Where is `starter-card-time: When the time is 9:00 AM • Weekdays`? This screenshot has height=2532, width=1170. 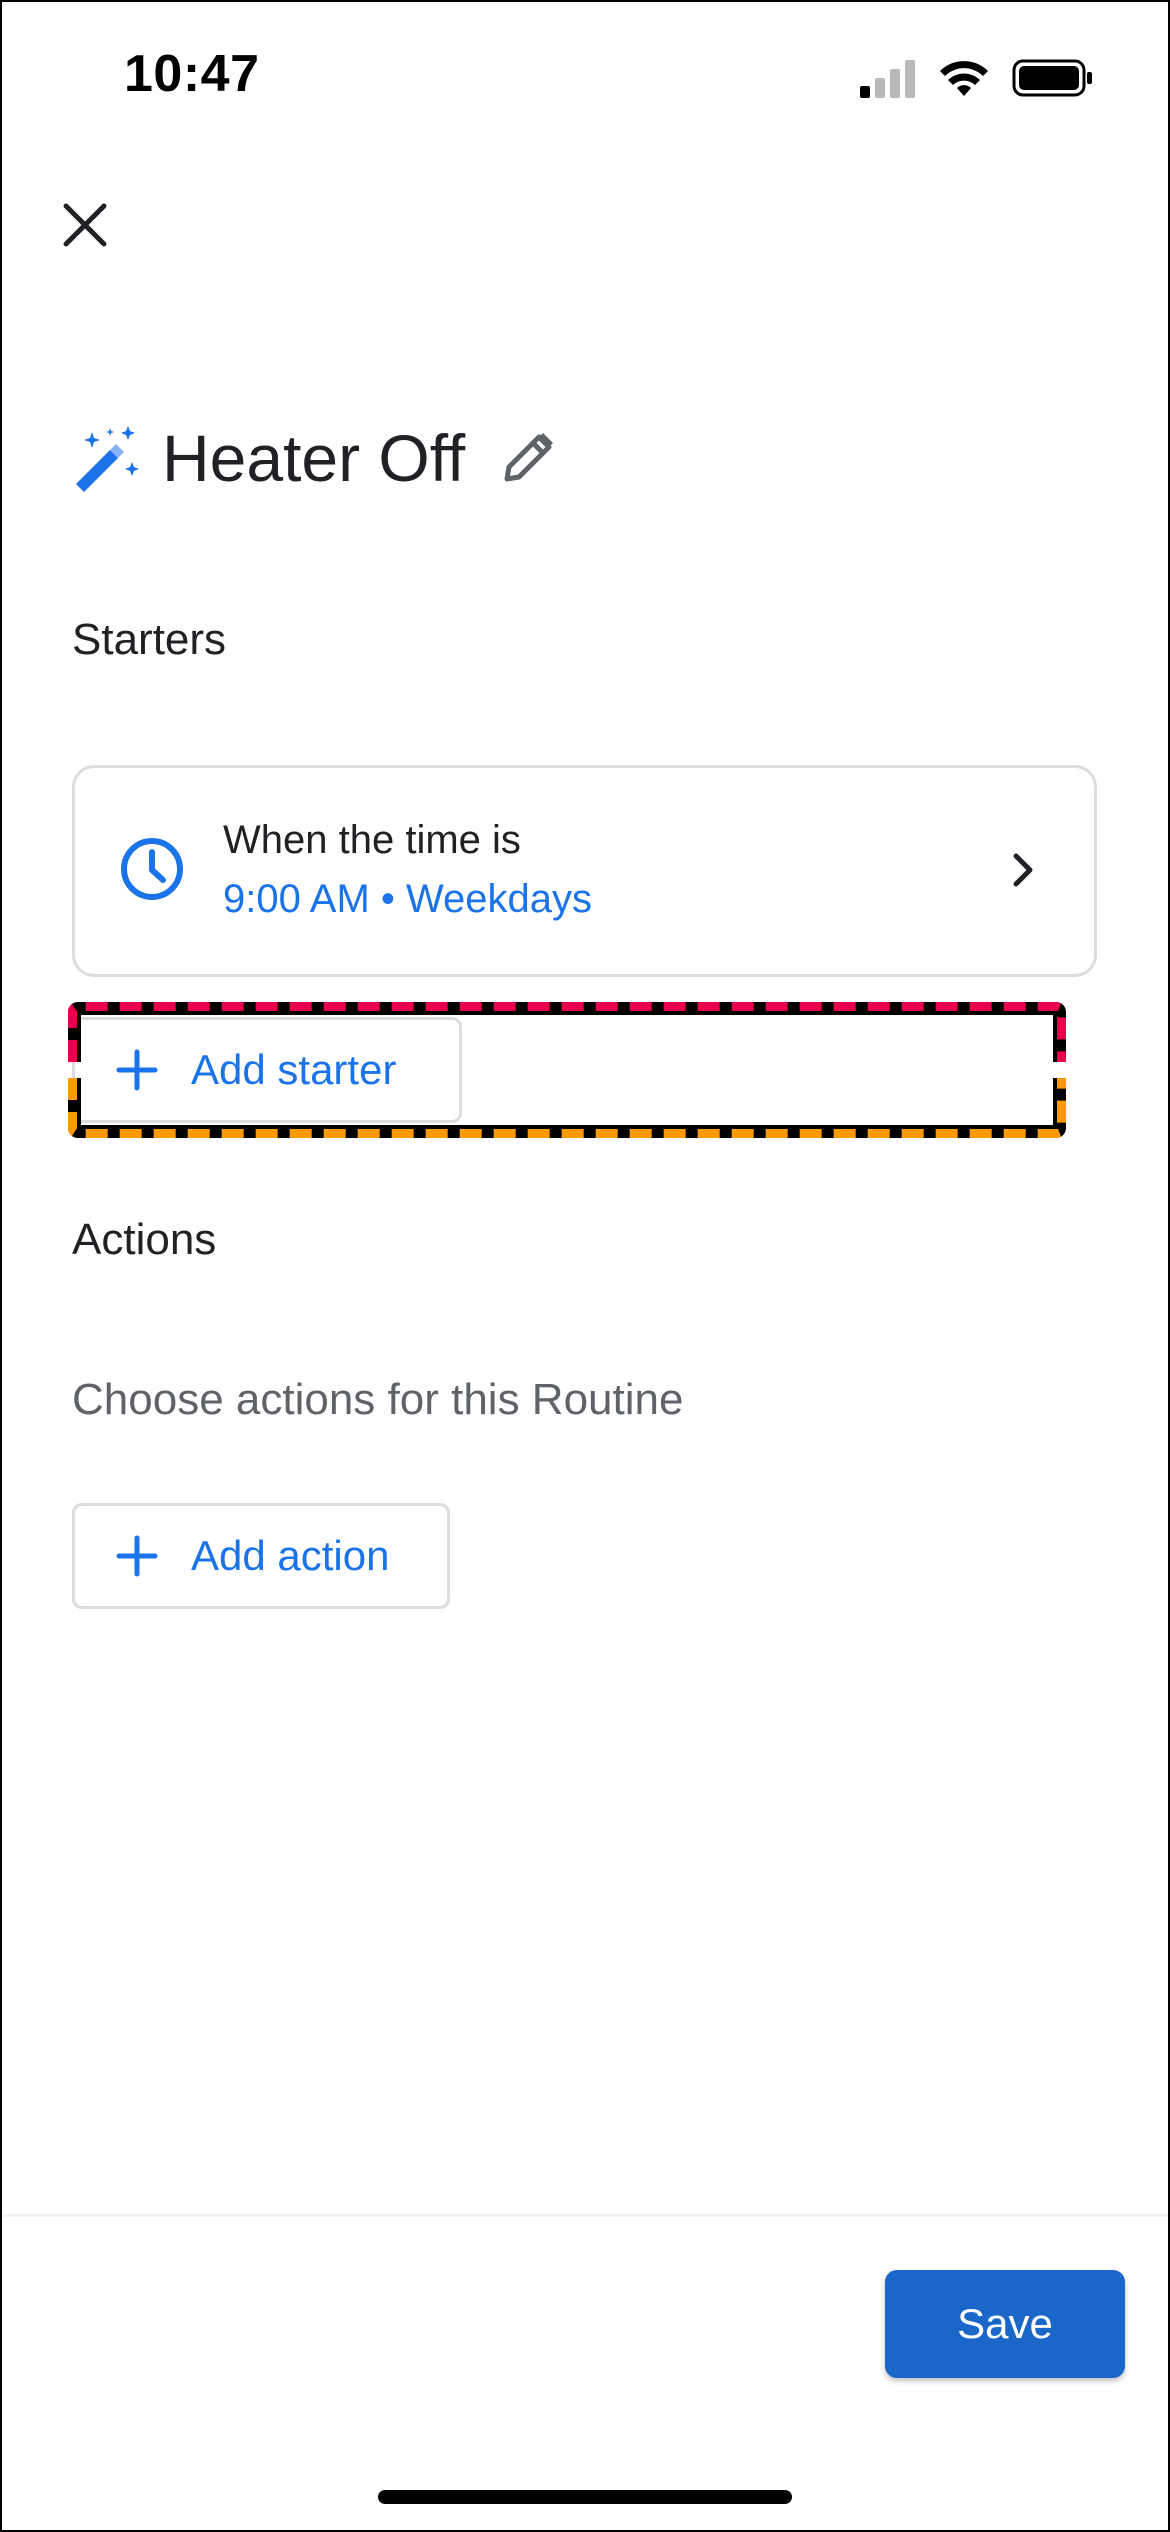 starter-card-time: When the time is 9:00 AM • Weekdays is located at coordinates (584, 871).